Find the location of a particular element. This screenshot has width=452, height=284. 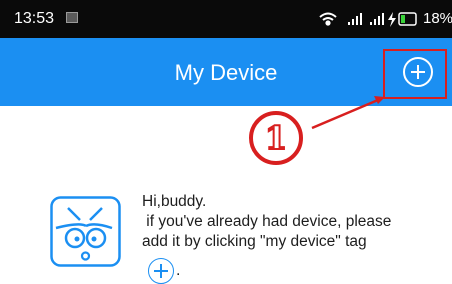

device-face-icon is located at coordinates (85, 231).